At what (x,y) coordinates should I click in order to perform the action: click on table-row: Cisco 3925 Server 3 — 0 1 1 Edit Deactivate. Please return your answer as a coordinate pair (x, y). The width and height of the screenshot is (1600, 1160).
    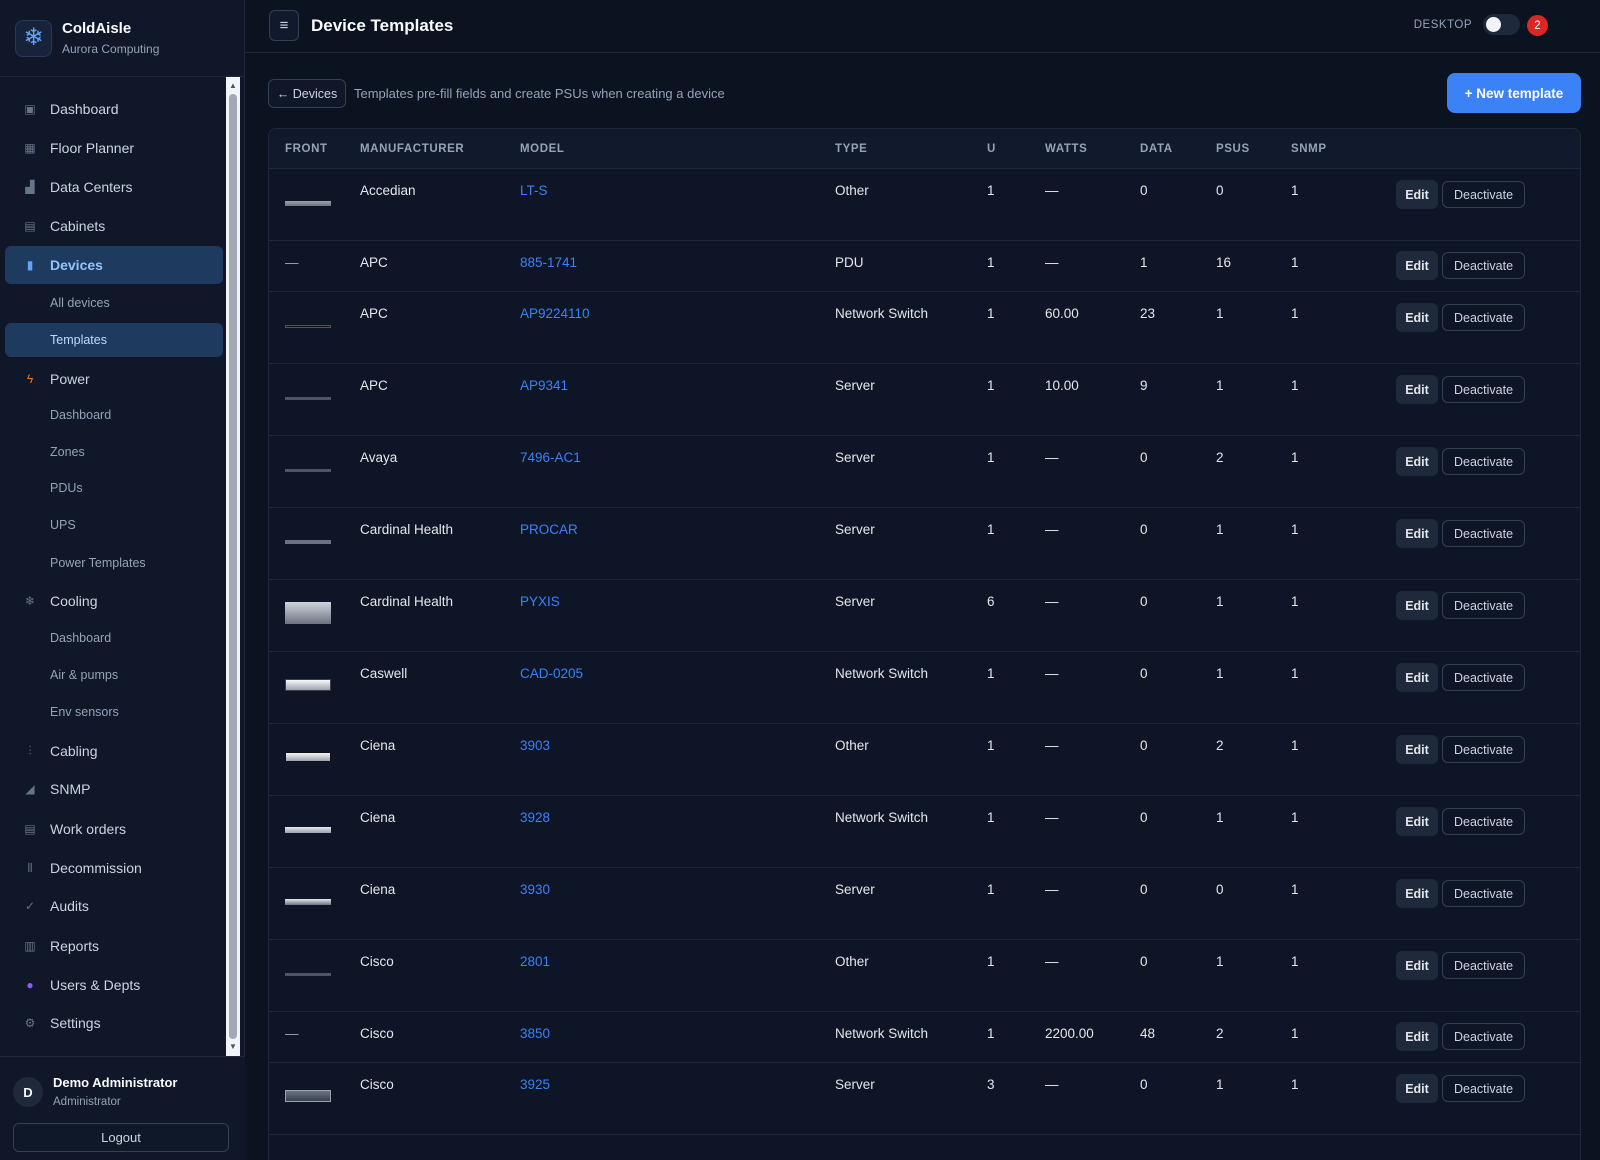
    Looking at the image, I should click on (924, 1099).